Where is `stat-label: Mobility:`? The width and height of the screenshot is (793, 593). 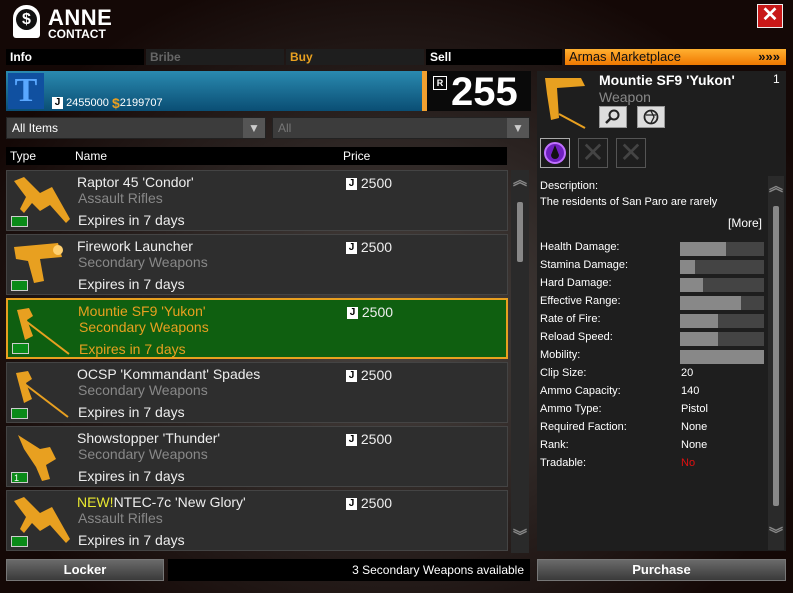 stat-label: Mobility: is located at coordinates (560, 355).